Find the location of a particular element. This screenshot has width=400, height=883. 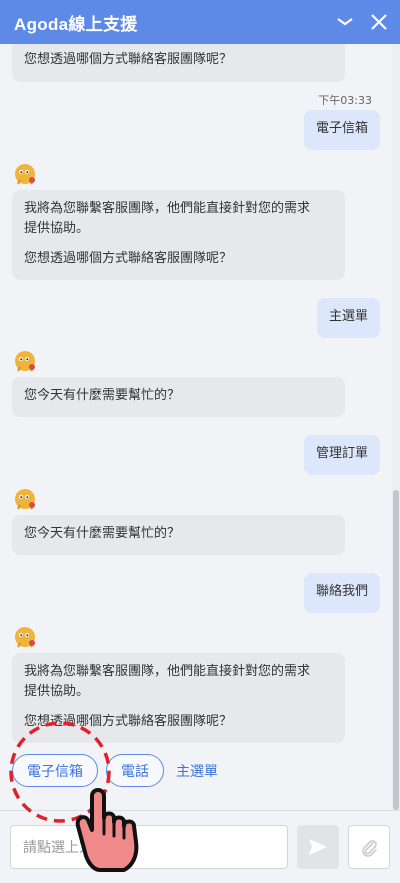

paperclip-icon is located at coordinates (369, 848).